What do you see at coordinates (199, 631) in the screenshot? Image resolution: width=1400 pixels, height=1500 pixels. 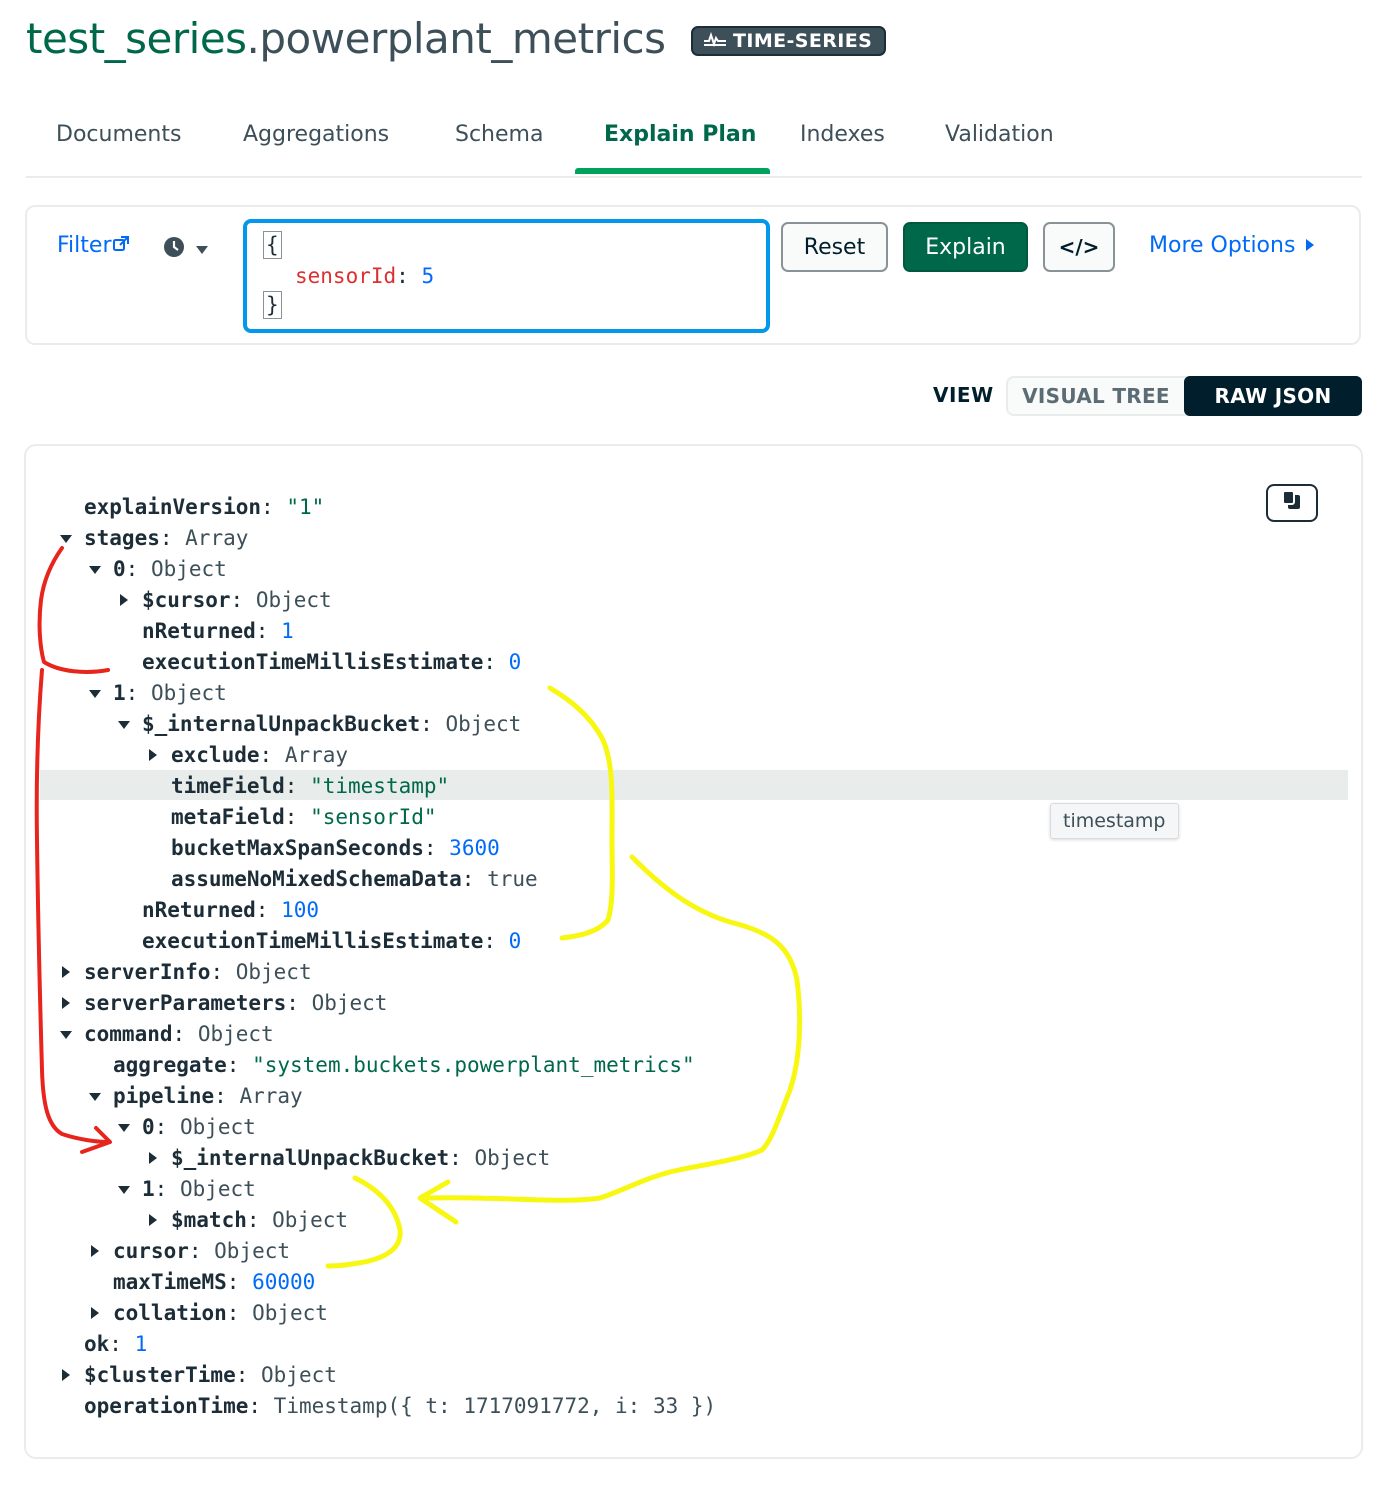 I see `json-key: nReturned` at bounding box center [199, 631].